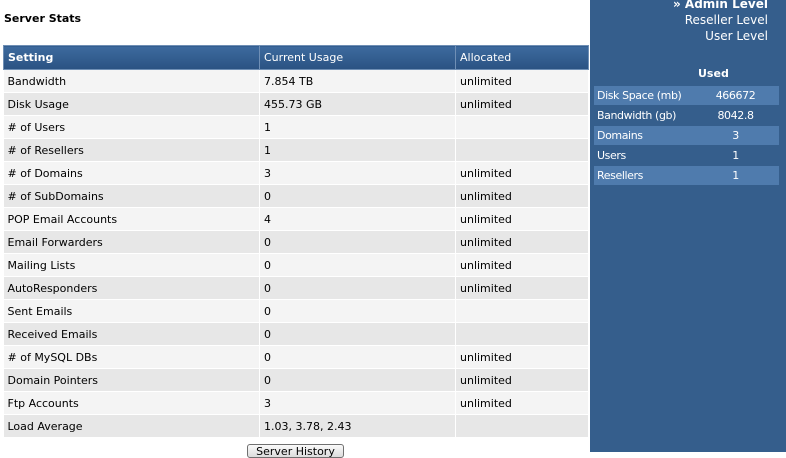 The image size is (786, 458). I want to click on used-row-disk-space: Disk Space (mb) 466672, so click(686, 95).